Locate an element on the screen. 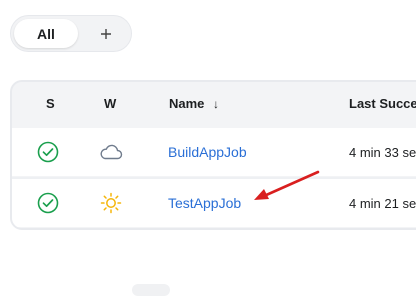 The height and width of the screenshot is (296, 416). header-weather: W is located at coordinates (110, 103).